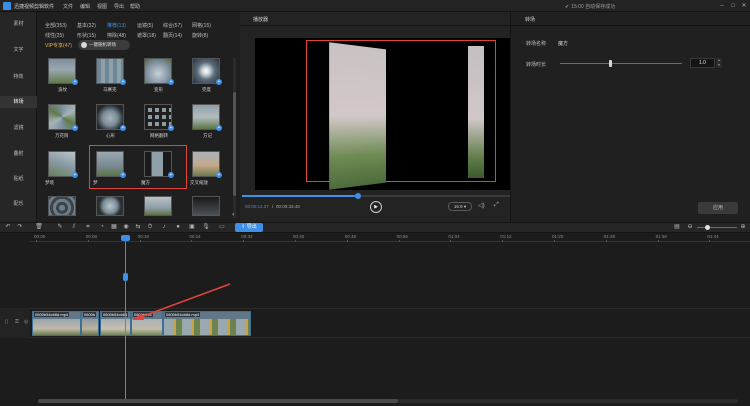 The image size is (750, 406). I want to click on tab-linear: 线性(25), so click(54, 35).